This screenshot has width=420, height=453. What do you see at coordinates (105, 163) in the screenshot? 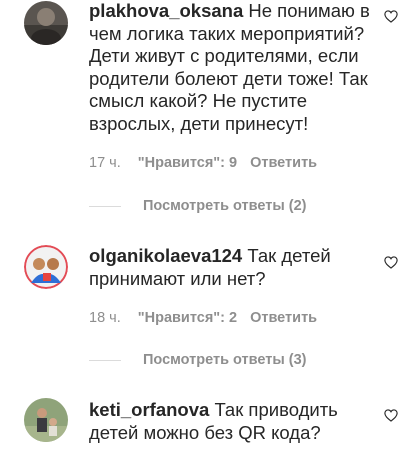
I see `comment-timestamp: 17 ч.` at bounding box center [105, 163].